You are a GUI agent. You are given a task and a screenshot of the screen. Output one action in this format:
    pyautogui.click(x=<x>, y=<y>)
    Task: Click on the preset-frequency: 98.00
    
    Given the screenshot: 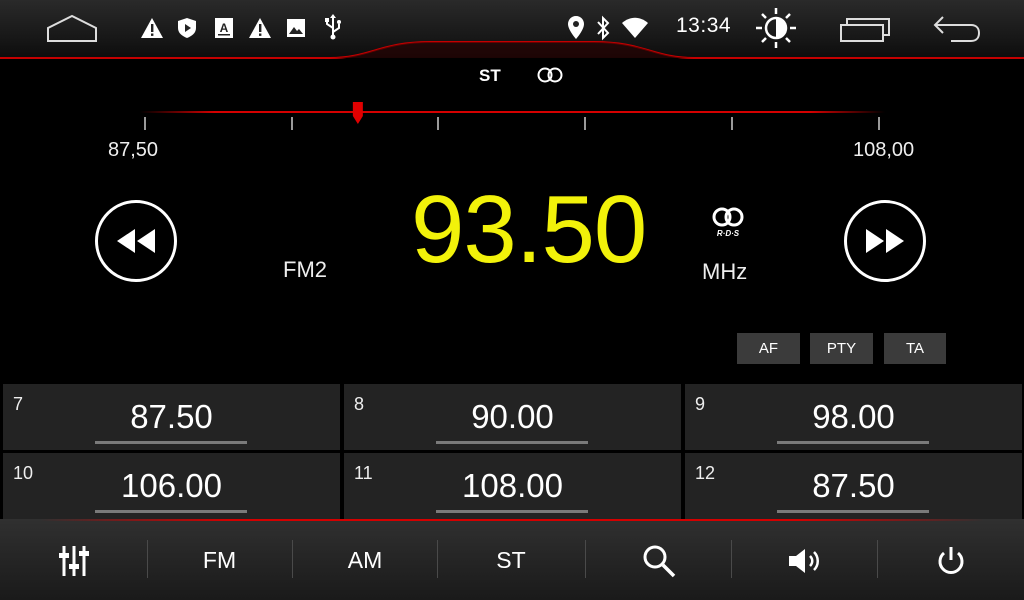 What is the action you would take?
    pyautogui.click(x=853, y=416)
    